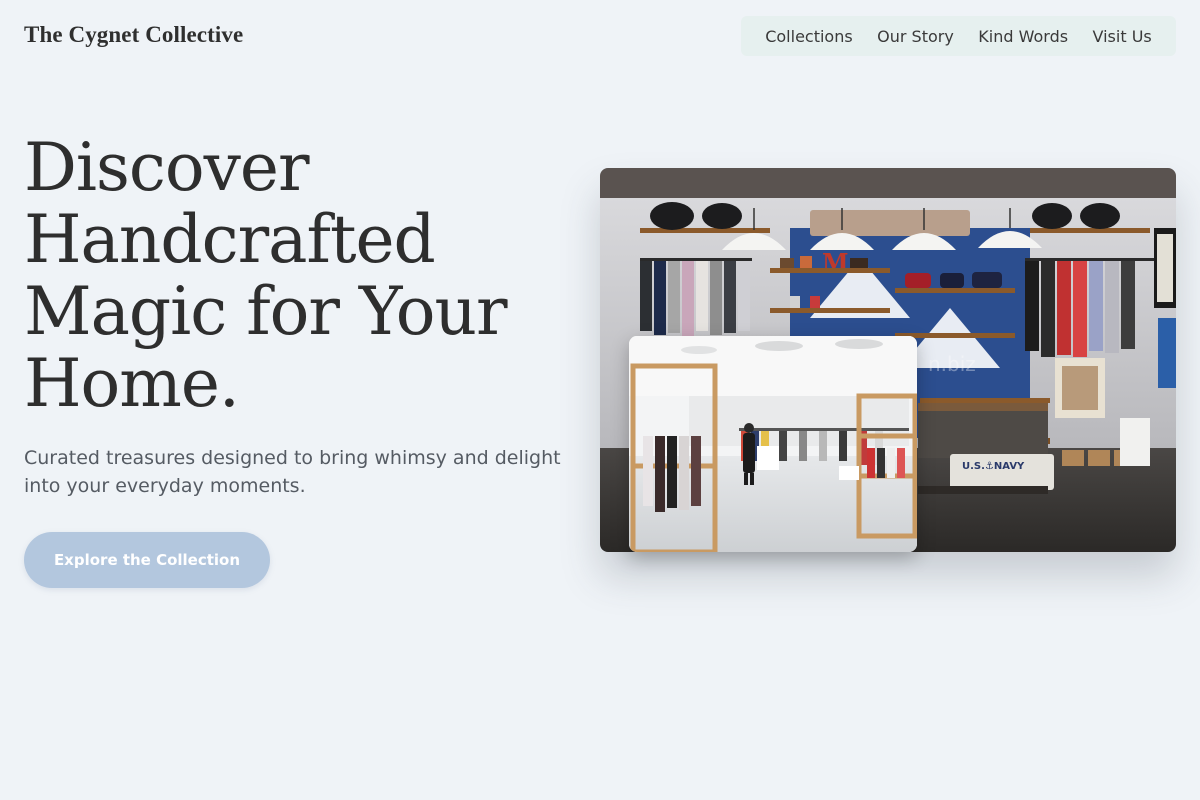 This screenshot has width=1200, height=800. What do you see at coordinates (952, 364) in the screenshot?
I see `image-watermark: n.biz` at bounding box center [952, 364].